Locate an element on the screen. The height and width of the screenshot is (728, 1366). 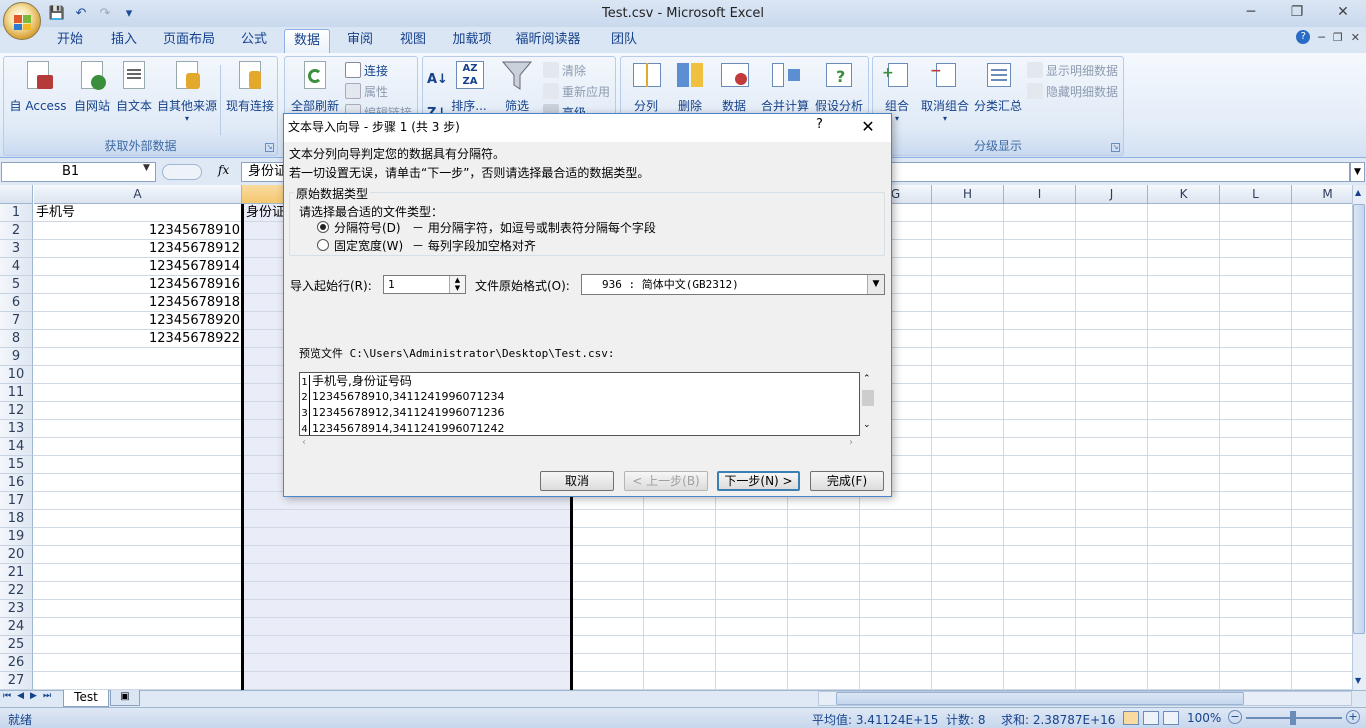
what-if-analysis-button: ? 假设分析 is located at coordinates (839, 86).